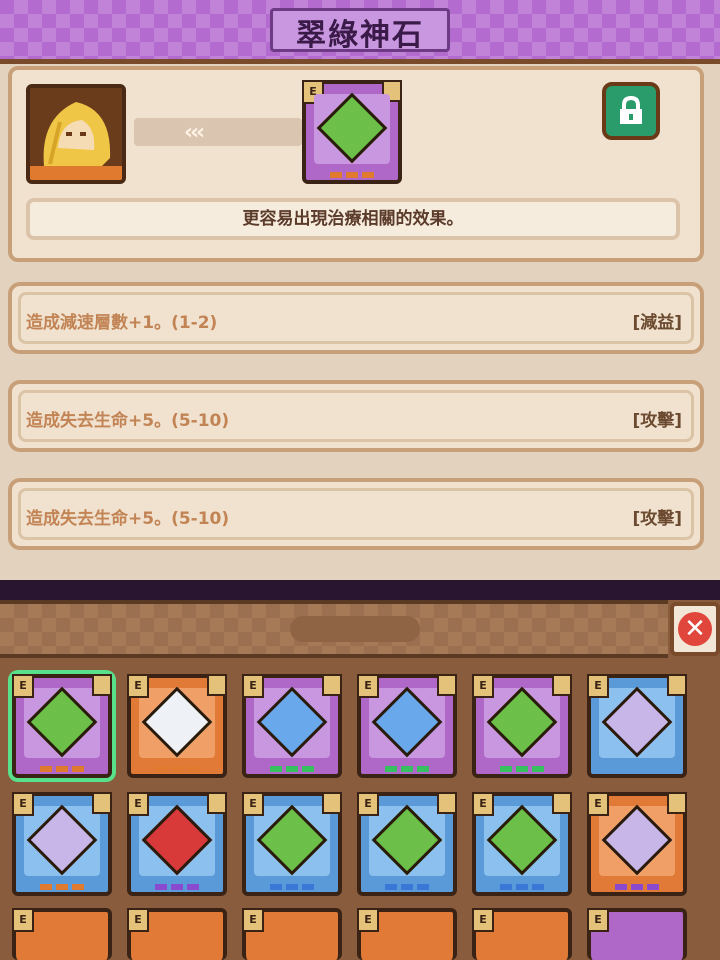 The height and width of the screenshot is (960, 720). What do you see at coordinates (218, 132) in the screenshot?
I see `equip-arrow-track: ‹‹‹` at bounding box center [218, 132].